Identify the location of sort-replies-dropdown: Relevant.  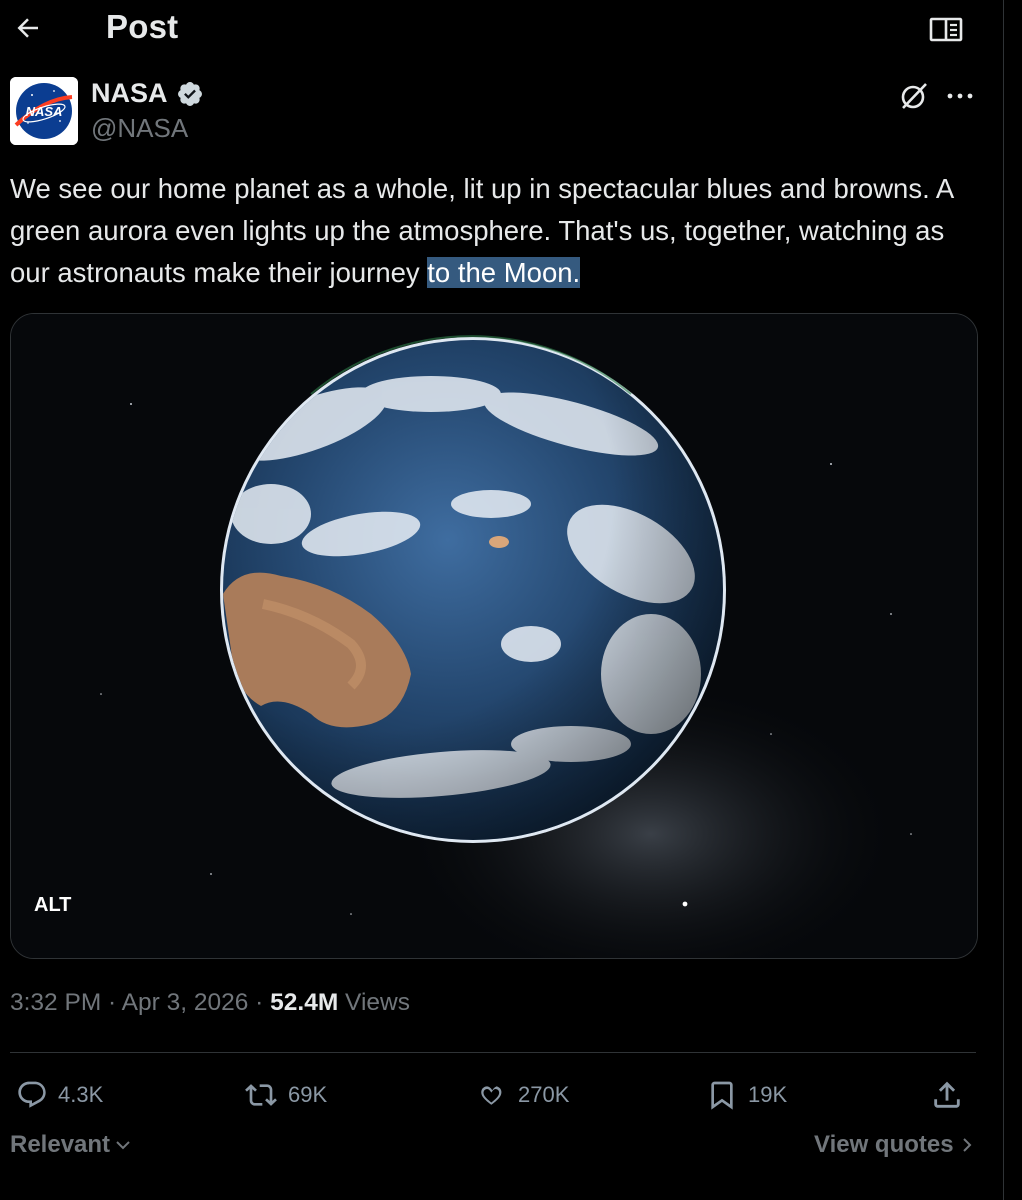
(71, 1145).